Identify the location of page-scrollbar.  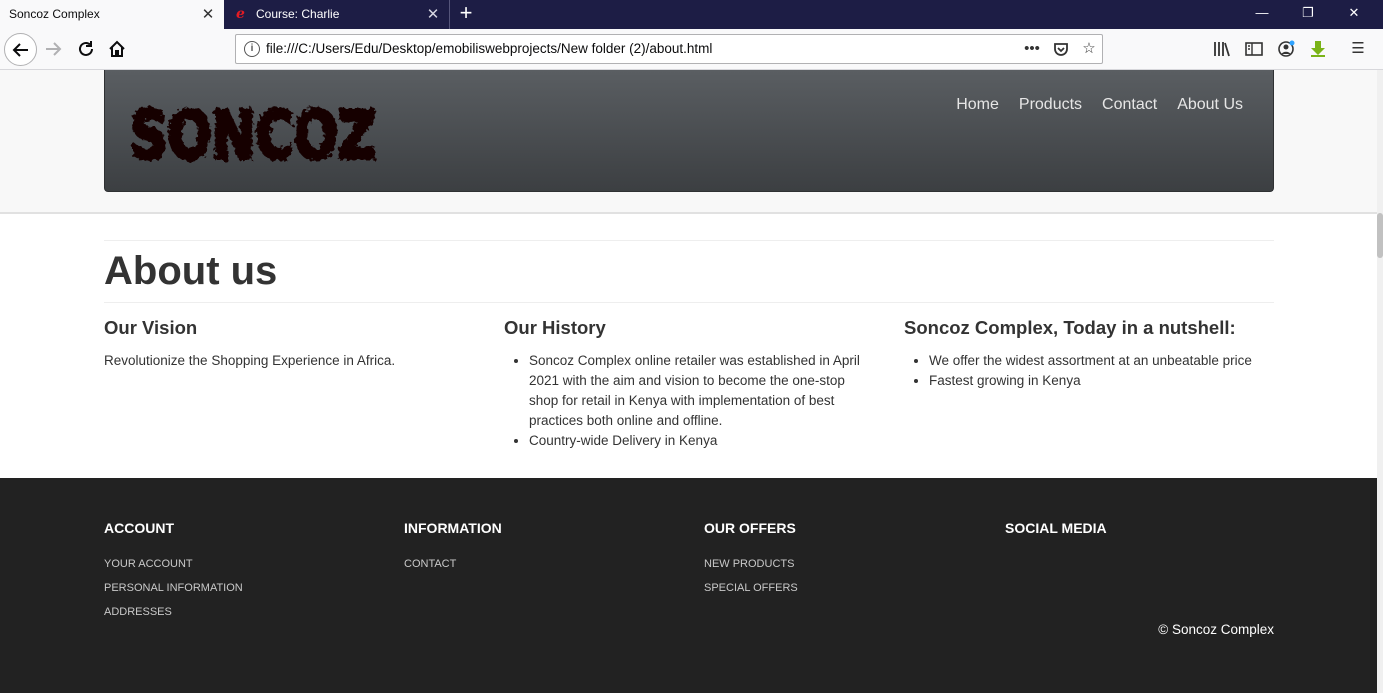
(1380, 381).